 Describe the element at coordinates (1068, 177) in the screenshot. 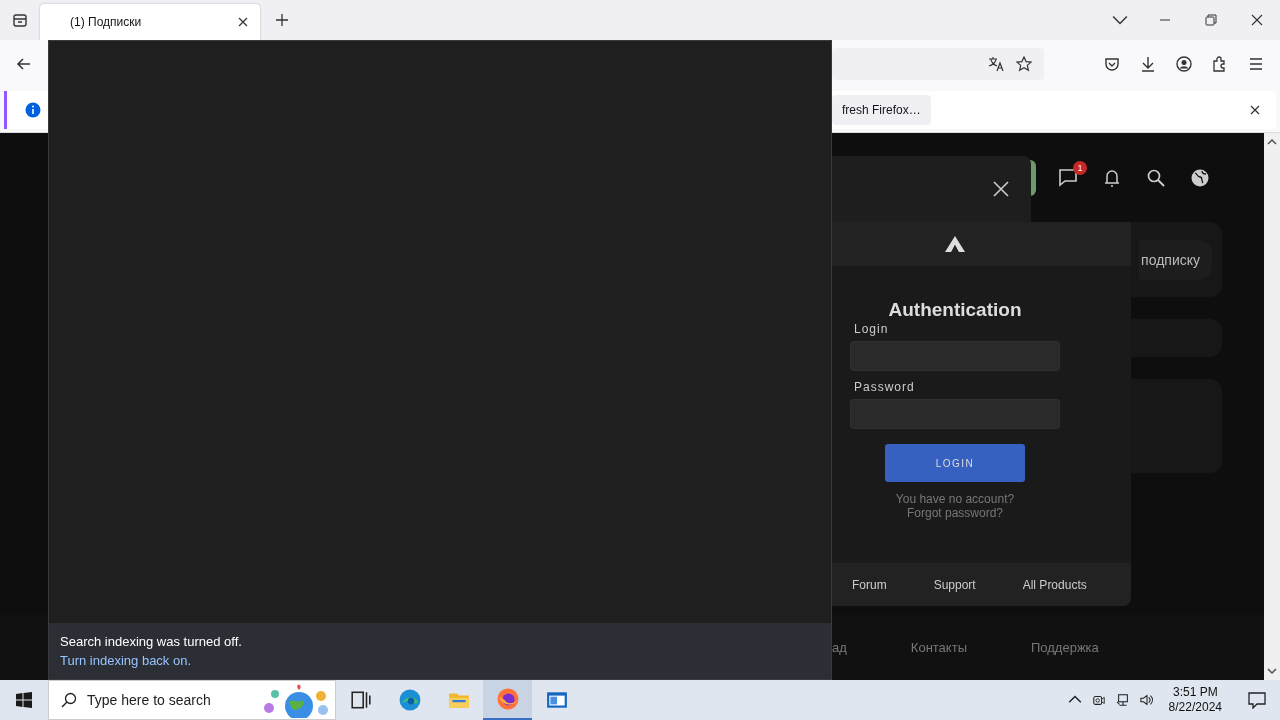

I see `chat-icon` at that location.